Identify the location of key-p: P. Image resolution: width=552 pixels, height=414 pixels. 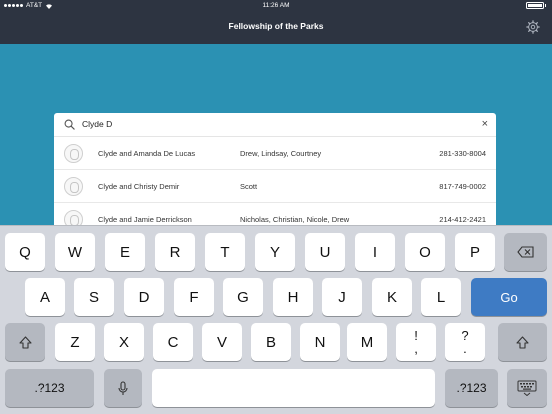
(475, 252).